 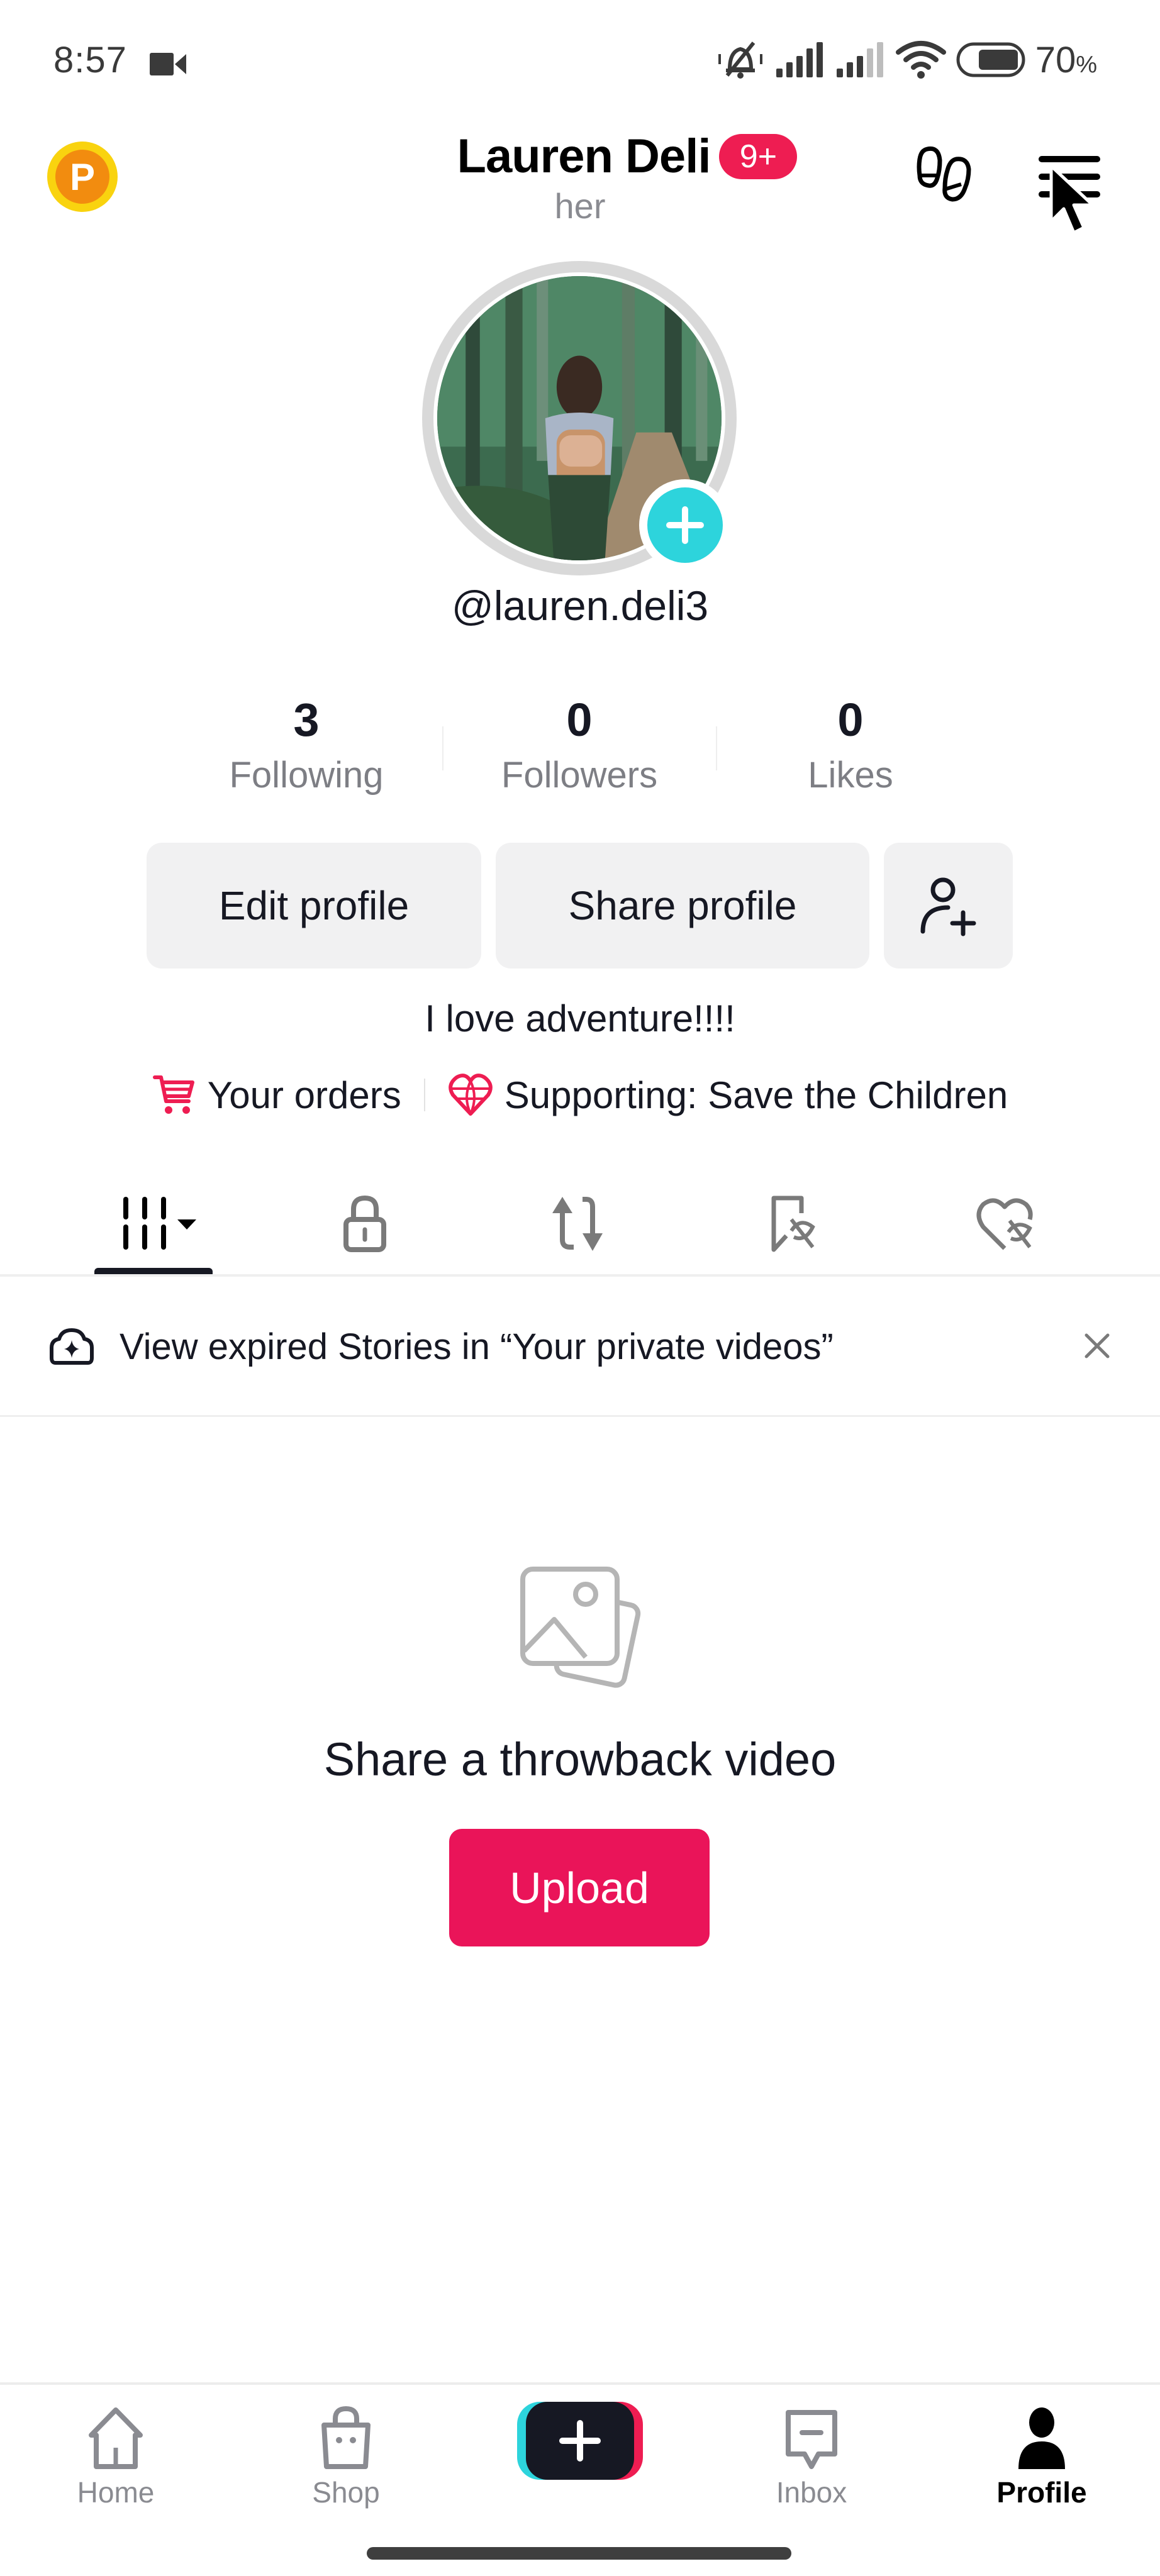 I want to click on tab-videos, so click(x=153, y=1223).